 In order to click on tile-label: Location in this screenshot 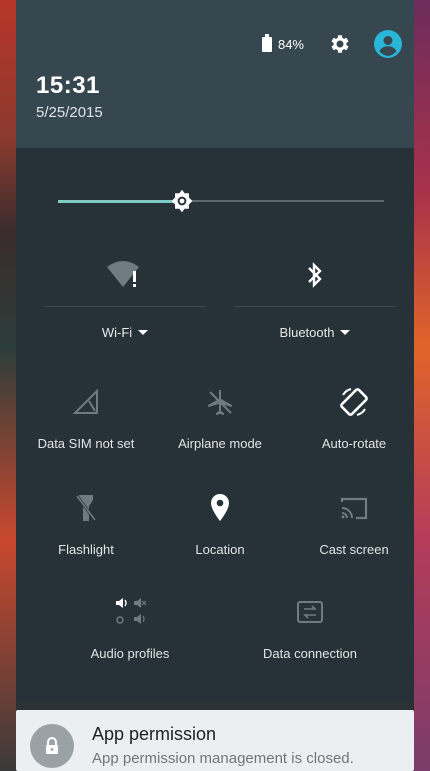, I will do `click(220, 549)`.